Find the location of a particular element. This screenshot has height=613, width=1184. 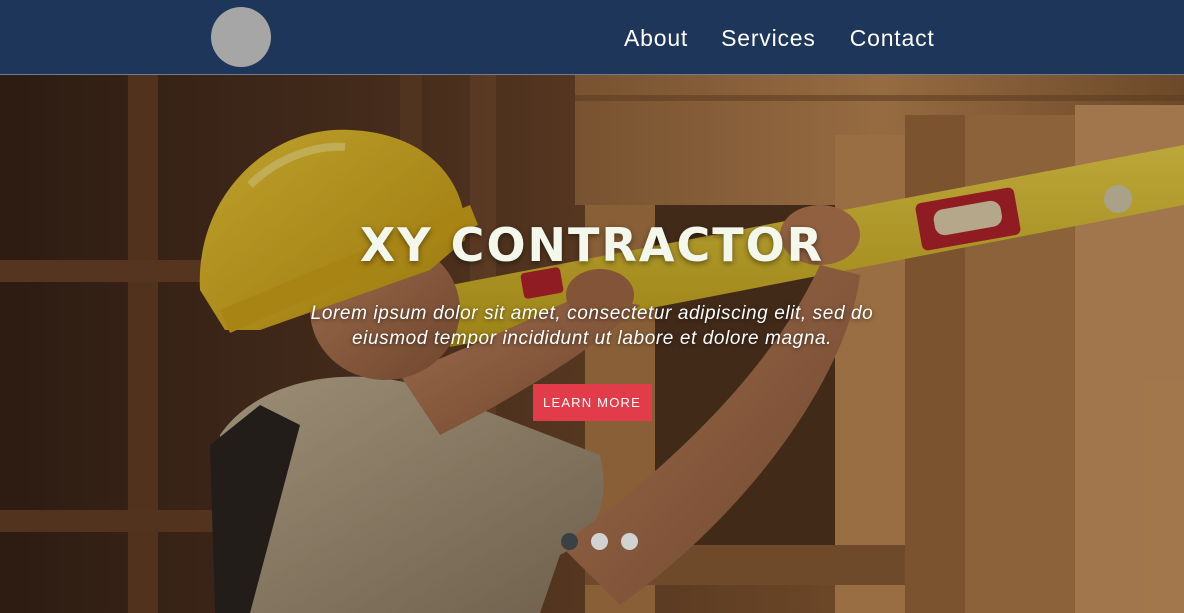

nav-link-contact: Contact is located at coordinates (892, 38).